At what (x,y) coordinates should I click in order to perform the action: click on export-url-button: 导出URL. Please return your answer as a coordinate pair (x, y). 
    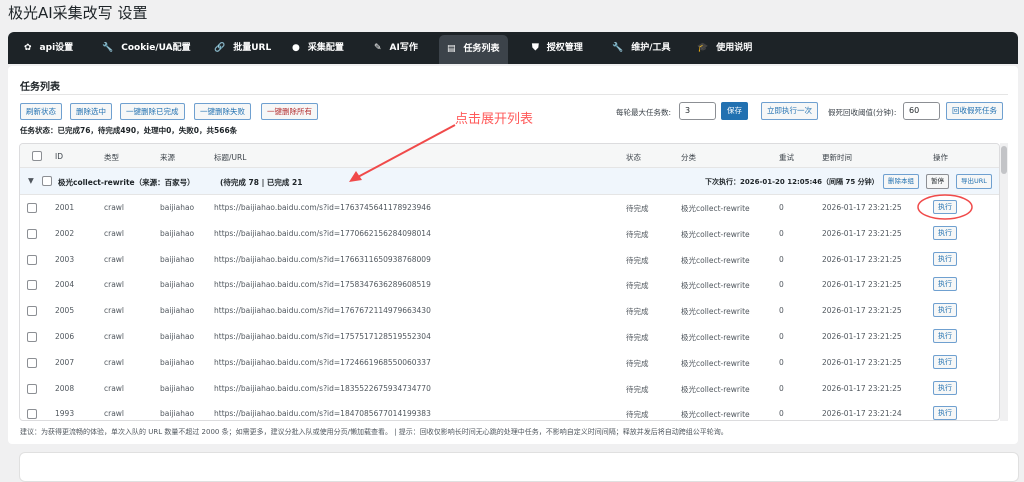
    Looking at the image, I should click on (974, 181).